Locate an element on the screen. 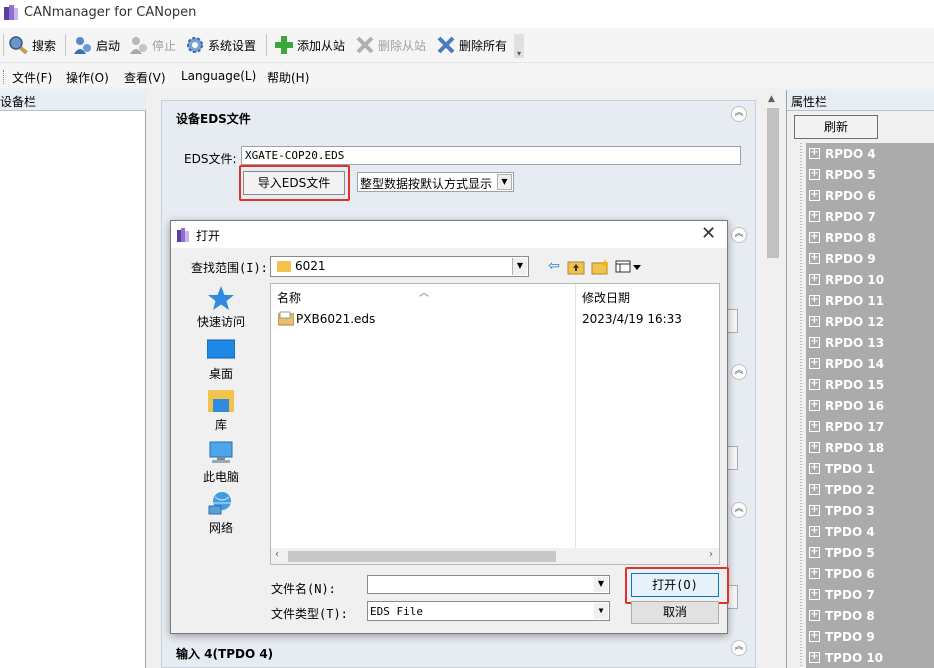 This screenshot has width=934, height=668. filename-input: ▼ is located at coordinates (488, 584).